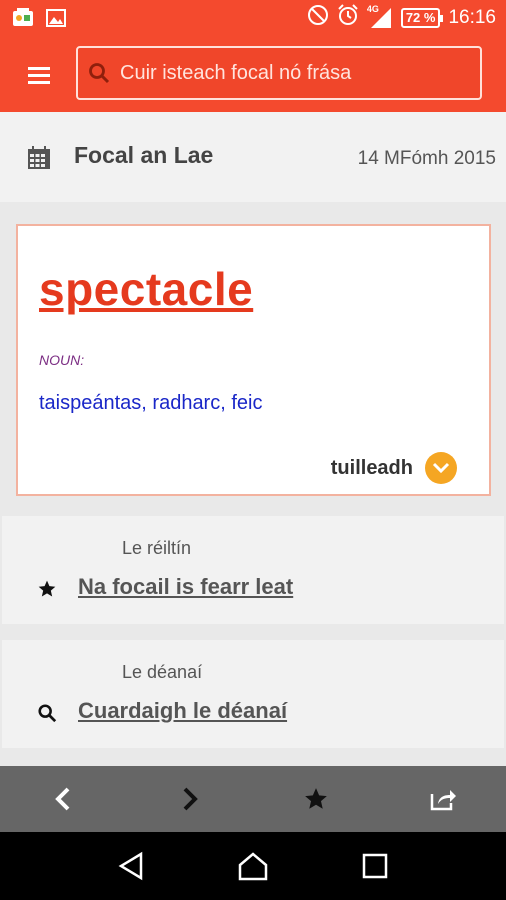 The image size is (506, 900). I want to click on favorites-link: Na focail is fearr leat, so click(185, 587).